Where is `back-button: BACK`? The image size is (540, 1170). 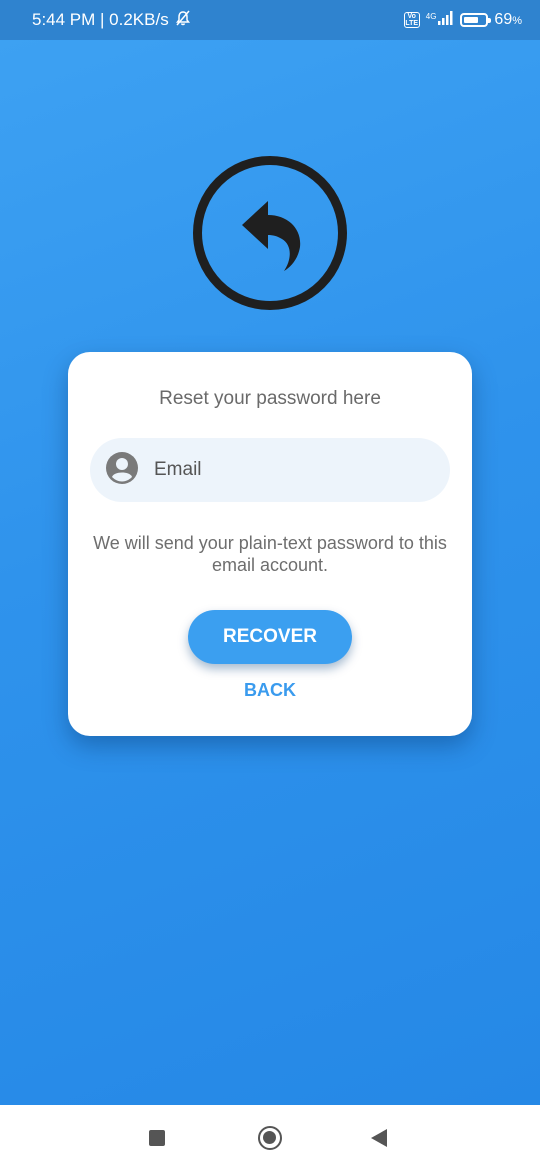 back-button: BACK is located at coordinates (270, 690).